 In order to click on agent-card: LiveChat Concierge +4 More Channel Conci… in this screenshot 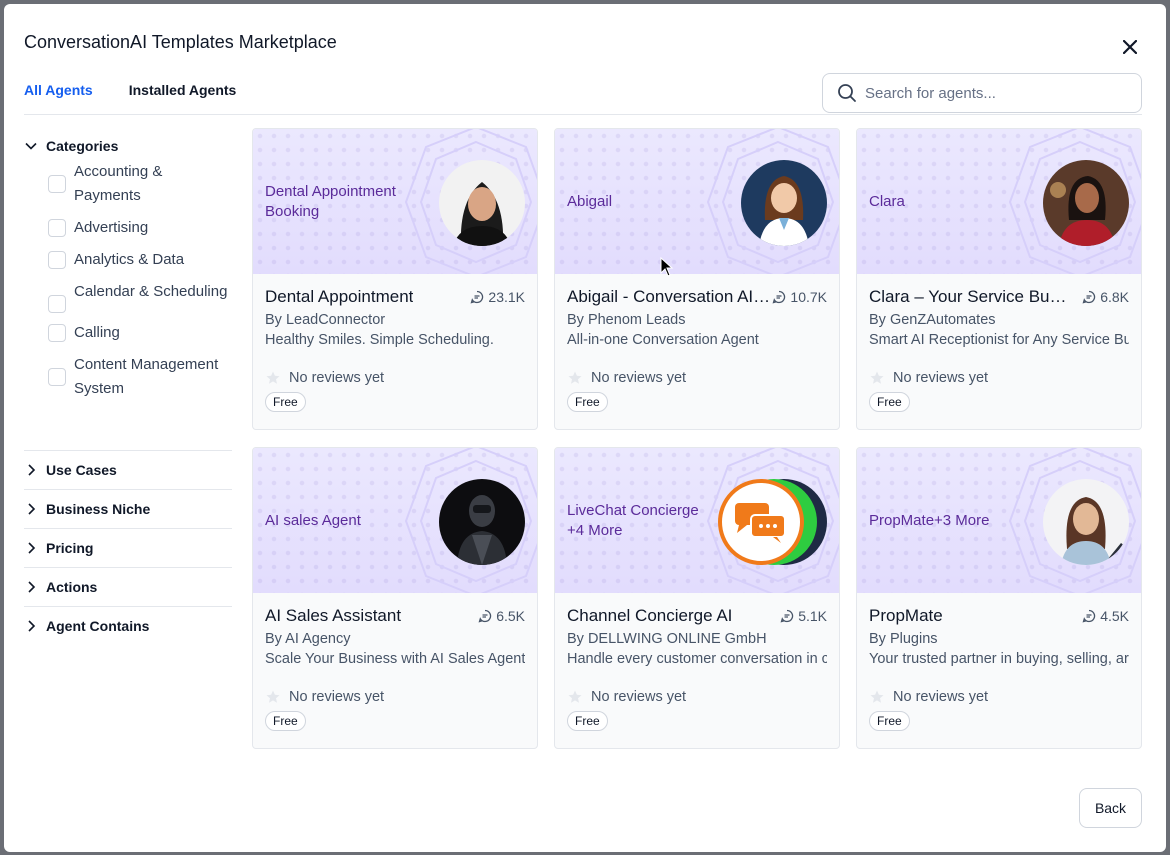, I will do `click(697, 598)`.